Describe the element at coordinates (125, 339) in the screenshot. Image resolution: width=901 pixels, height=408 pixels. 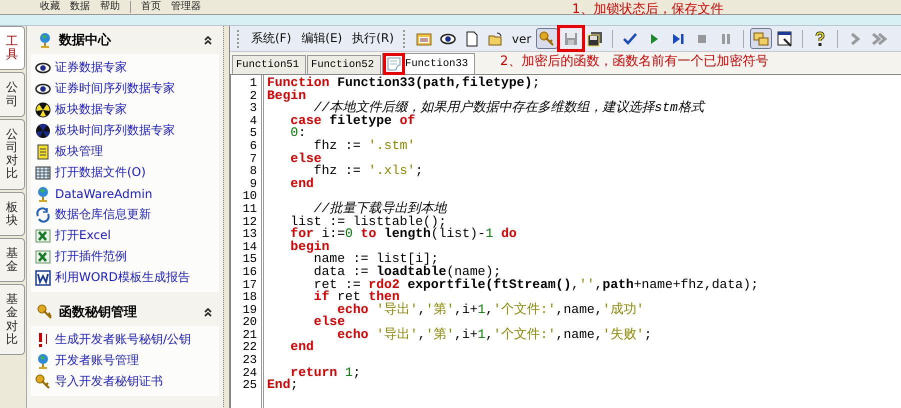
I see `sidebar-item: 生成开发者账号秘钥/公钥` at that location.